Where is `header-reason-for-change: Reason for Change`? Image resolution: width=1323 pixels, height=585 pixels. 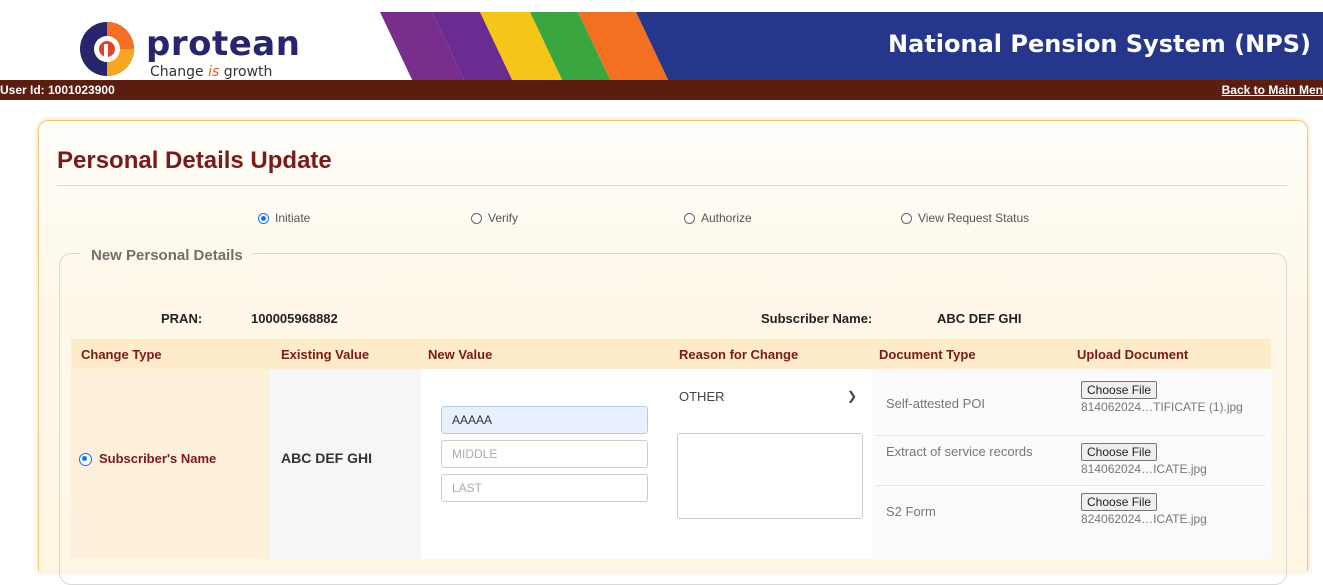 header-reason-for-change: Reason for Change is located at coordinates (739, 354).